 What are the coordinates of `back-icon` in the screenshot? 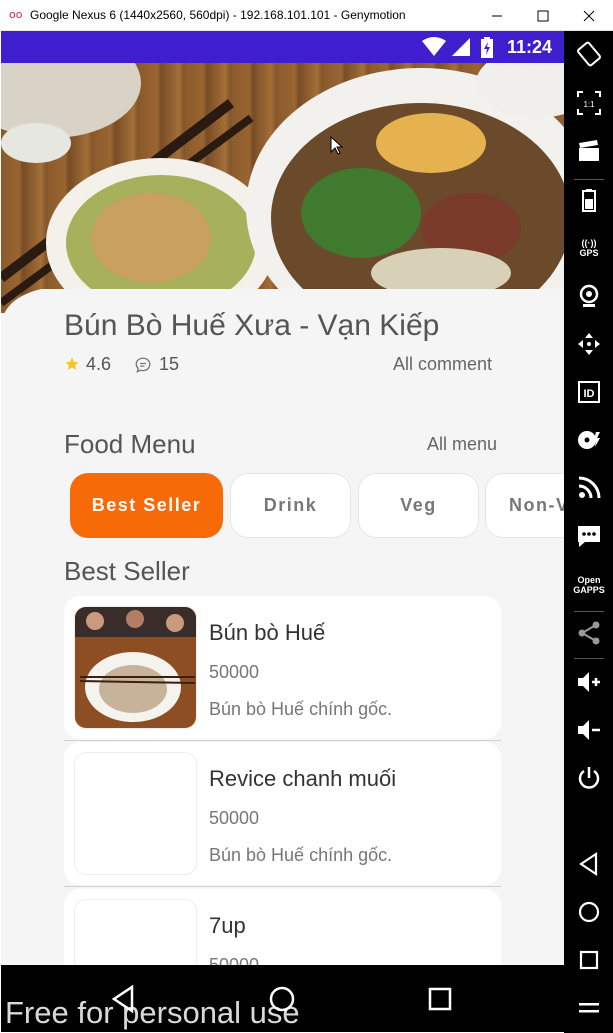 It's located at (588, 864).